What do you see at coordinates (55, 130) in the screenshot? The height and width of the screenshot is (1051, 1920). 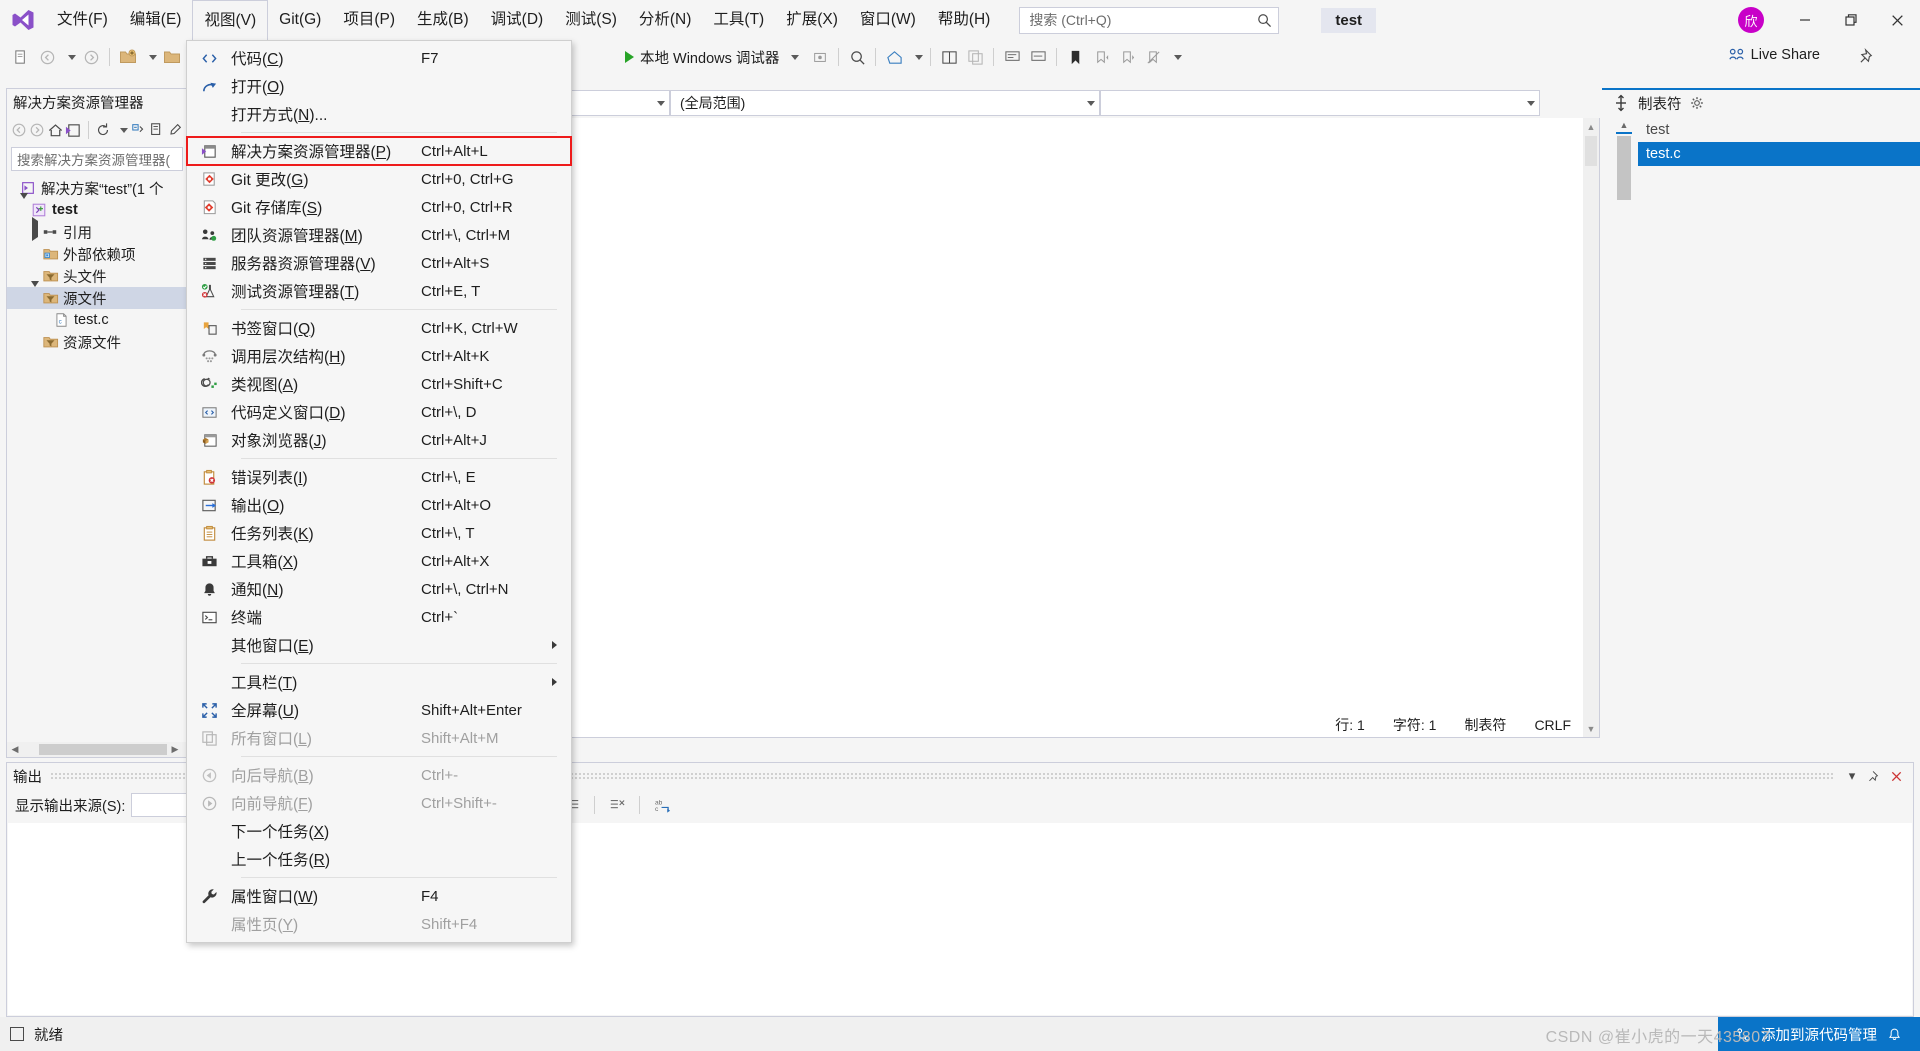 I see `home-icon` at bounding box center [55, 130].